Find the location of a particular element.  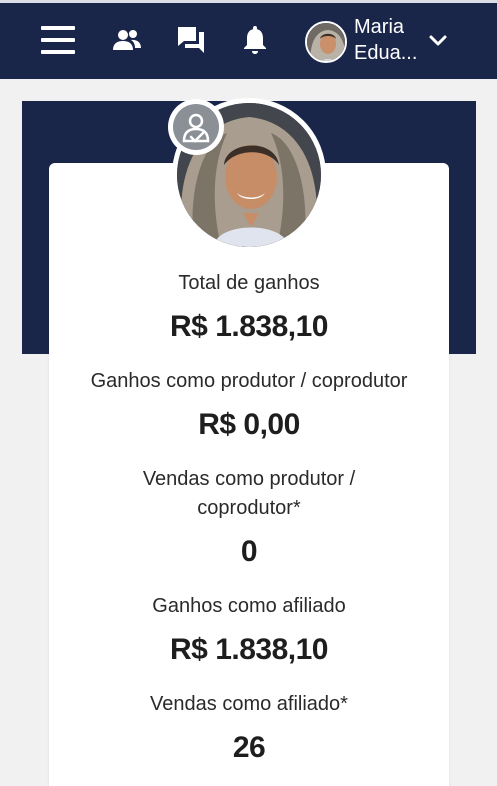

menu-icon is located at coordinates (58, 40).